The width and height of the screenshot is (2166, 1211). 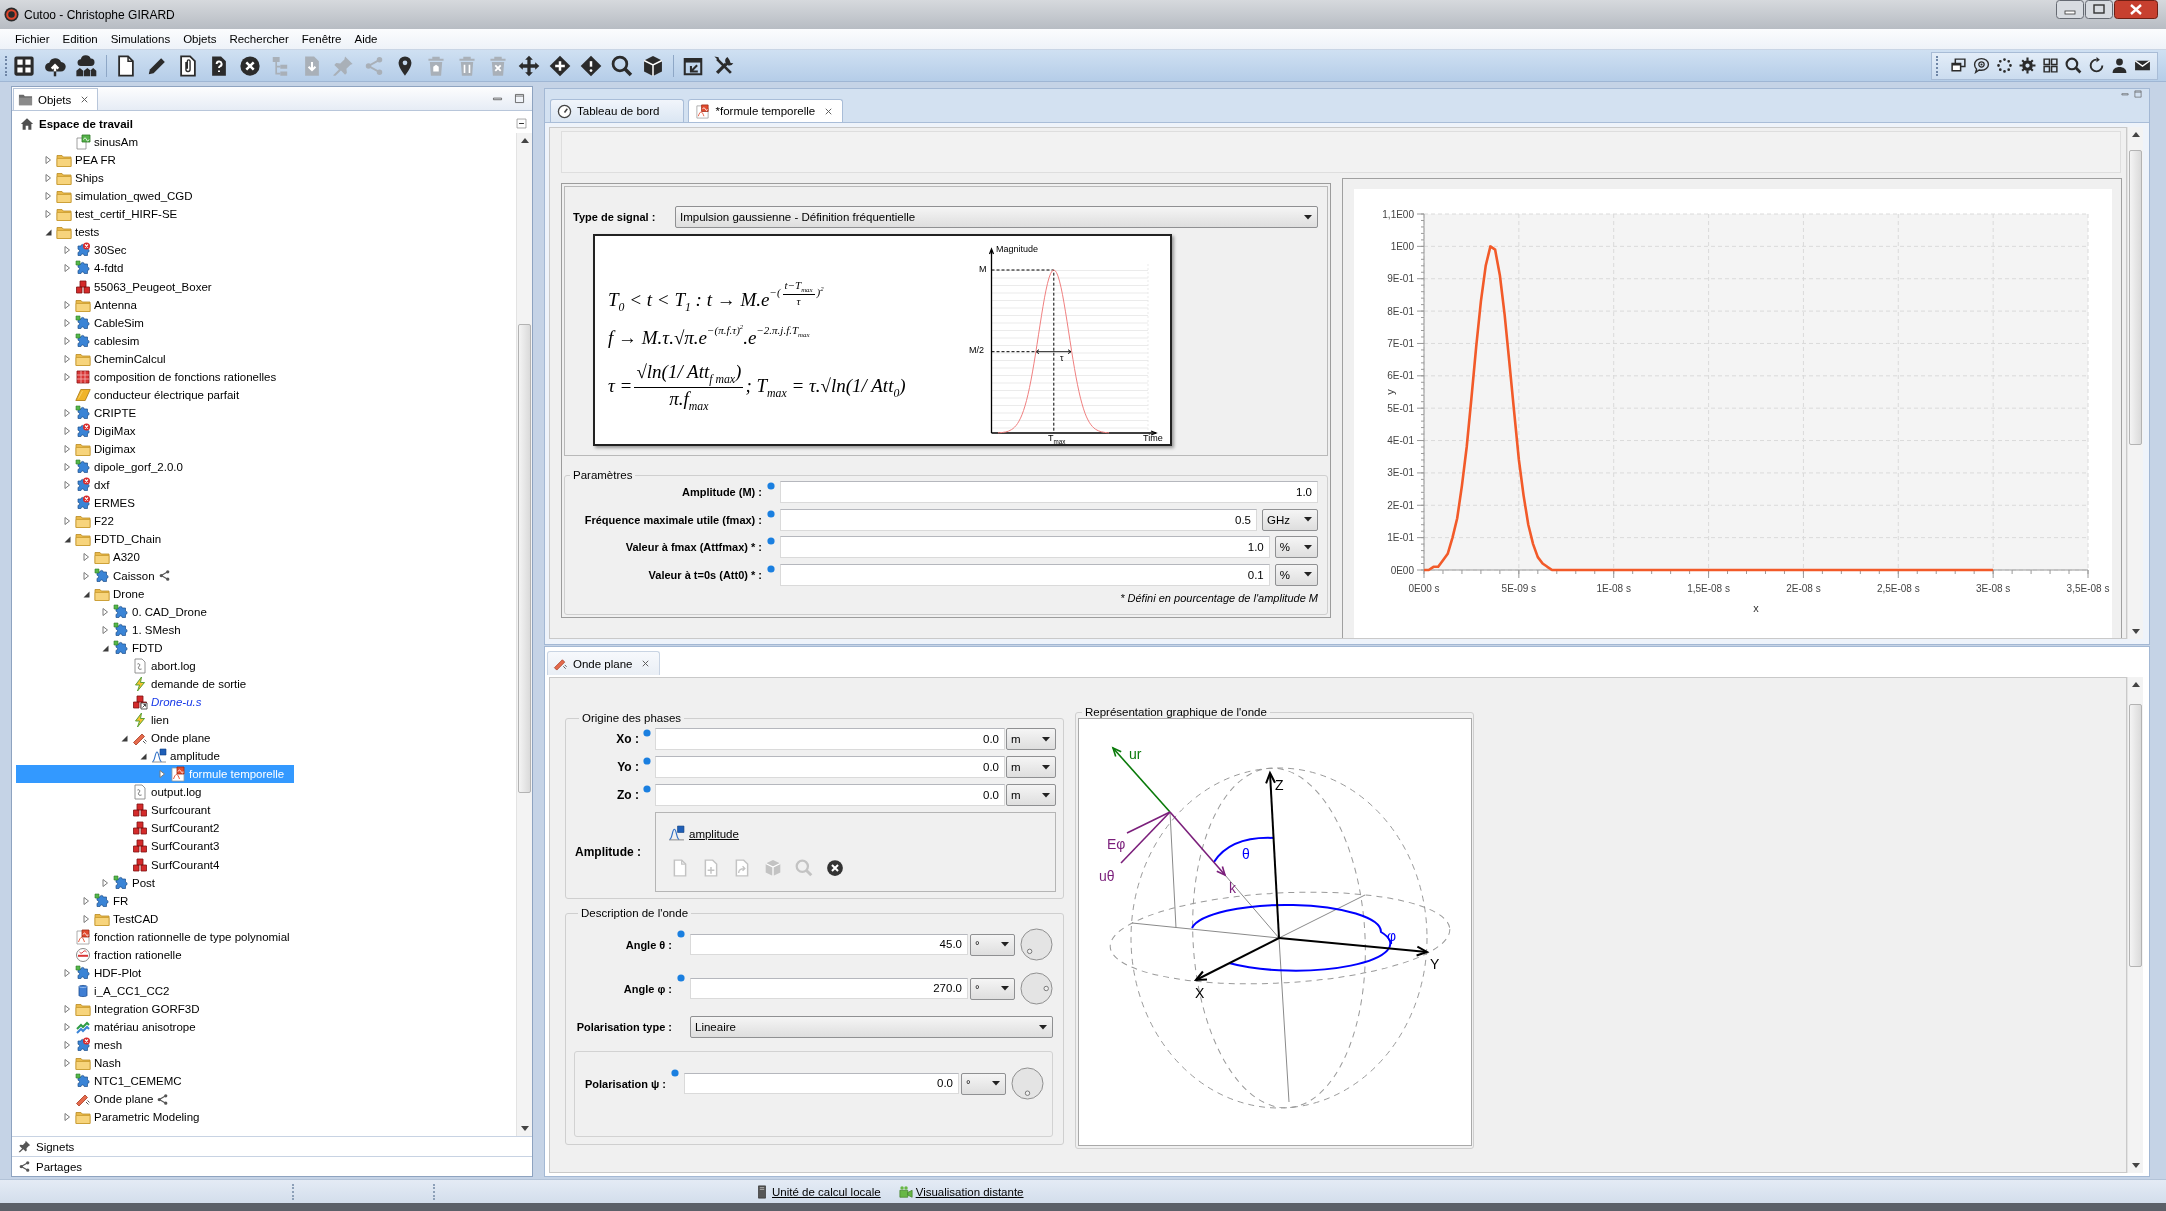 What do you see at coordinates (2073, 65) in the screenshot?
I see `search-icon` at bounding box center [2073, 65].